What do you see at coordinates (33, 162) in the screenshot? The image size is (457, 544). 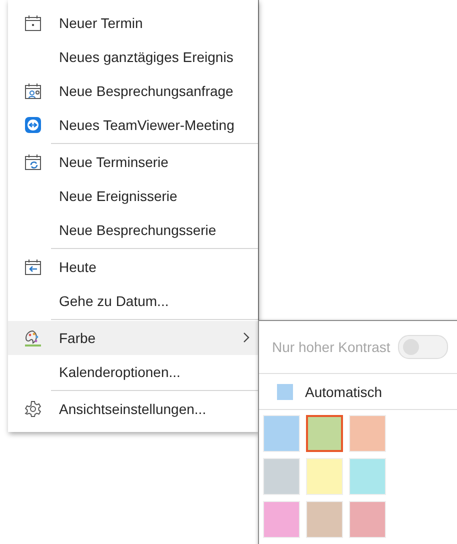 I see `calendar-recurring-icon` at bounding box center [33, 162].